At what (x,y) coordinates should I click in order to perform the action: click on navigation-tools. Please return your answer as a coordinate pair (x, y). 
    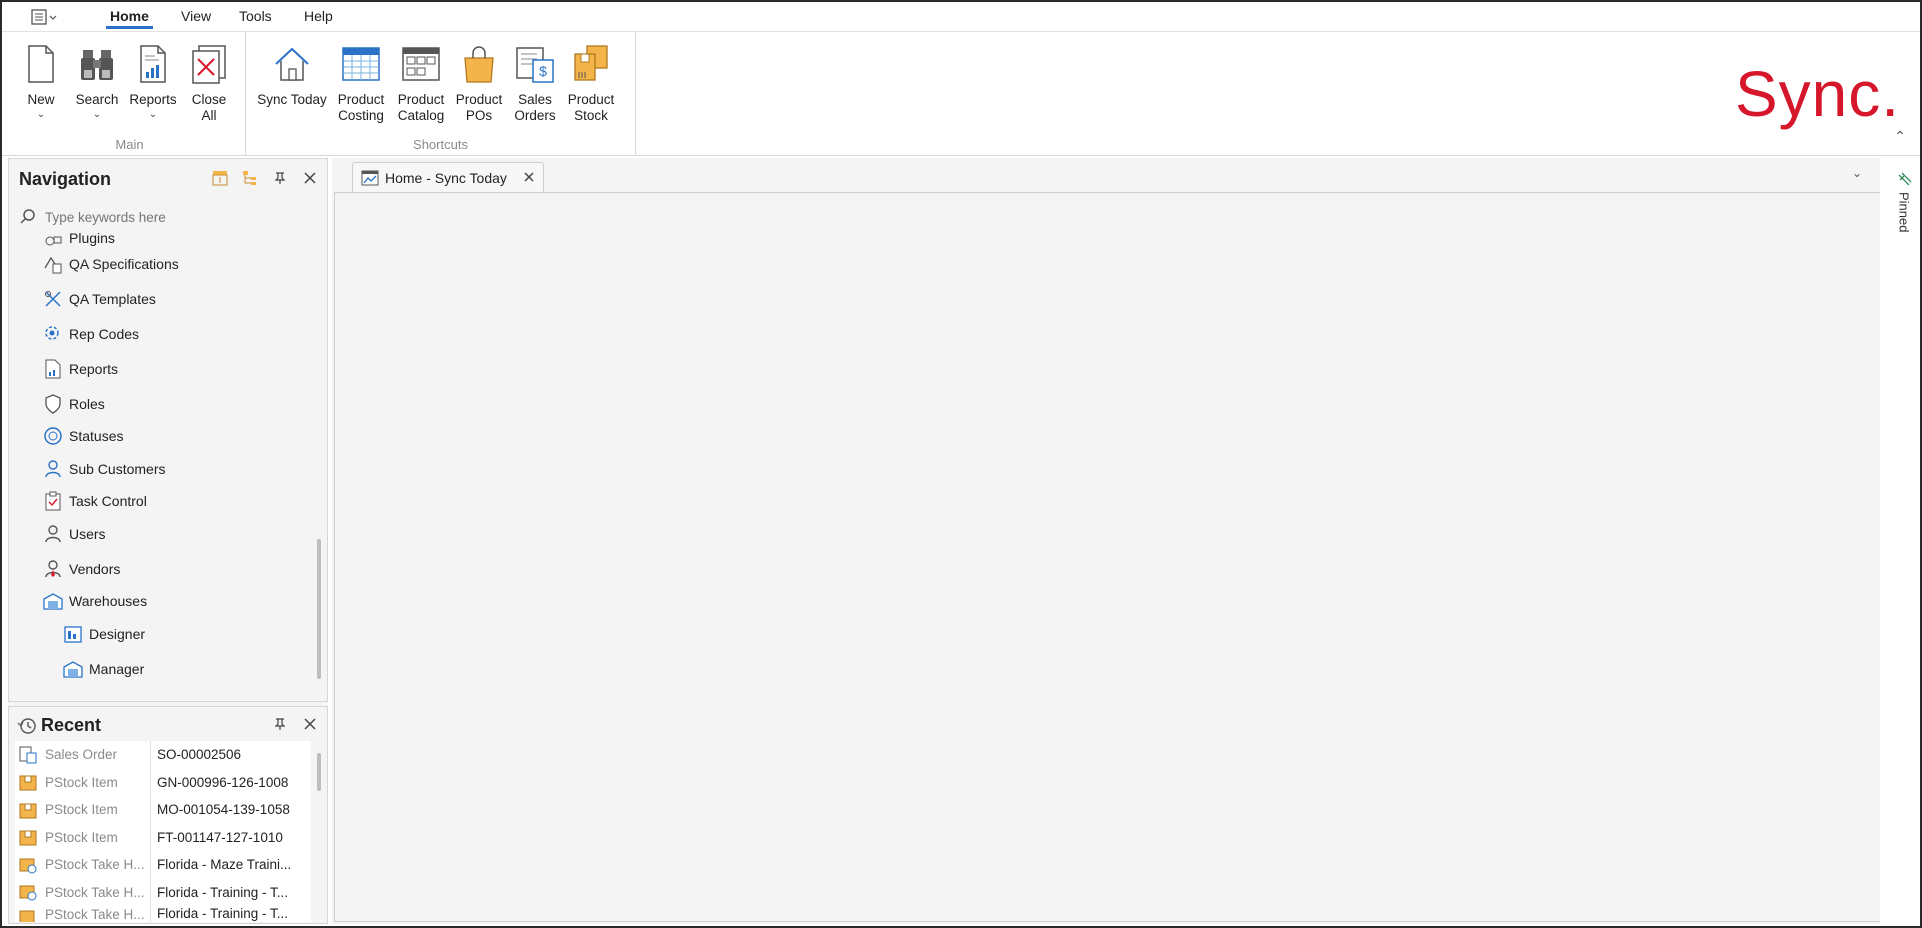
    Looking at the image, I should click on (265, 178).